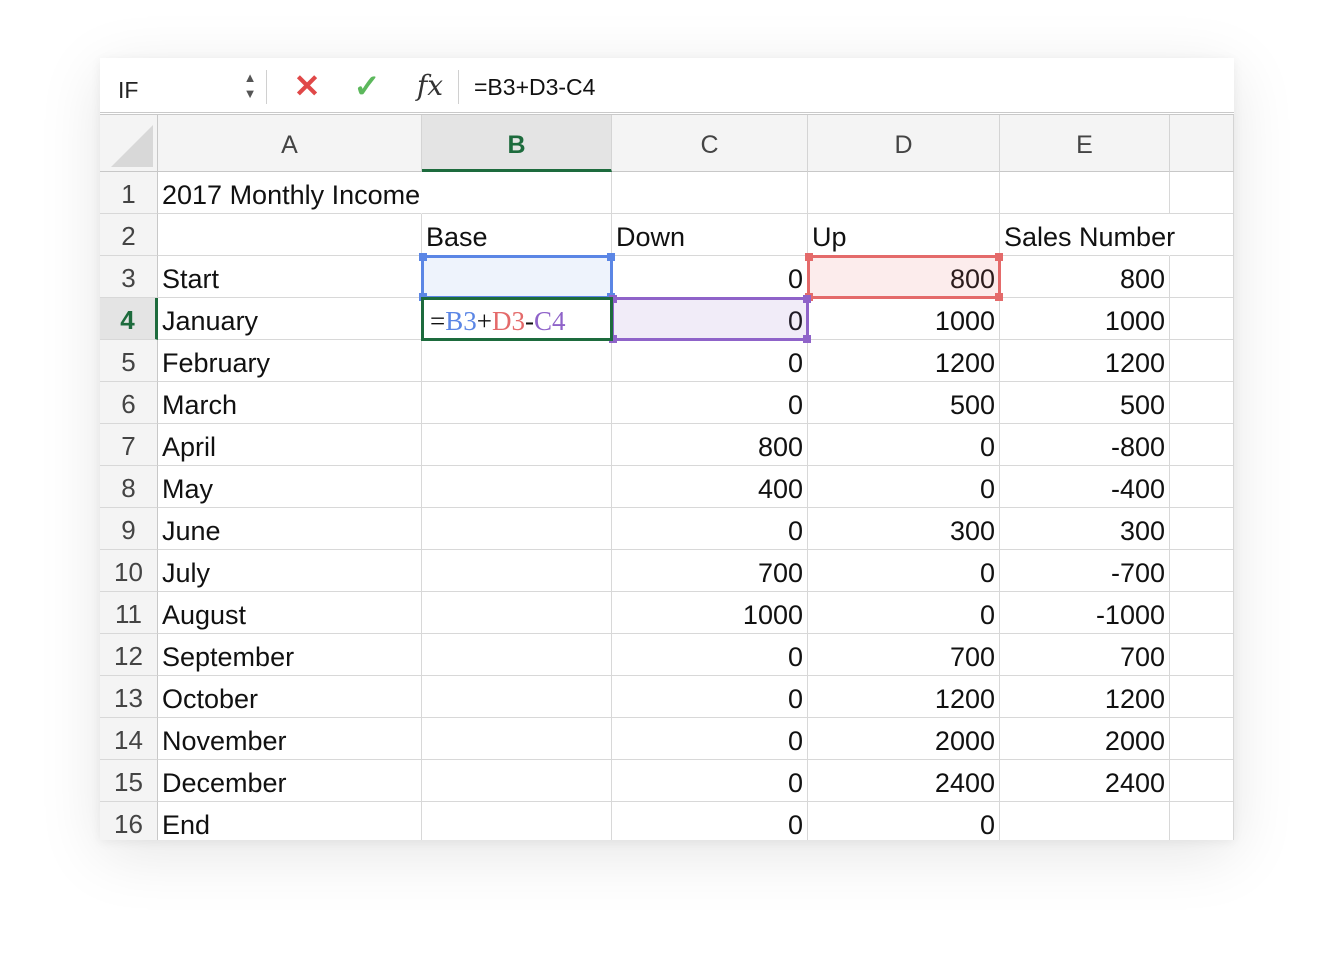  What do you see at coordinates (1202, 781) in the screenshot?
I see `cell-f15` at bounding box center [1202, 781].